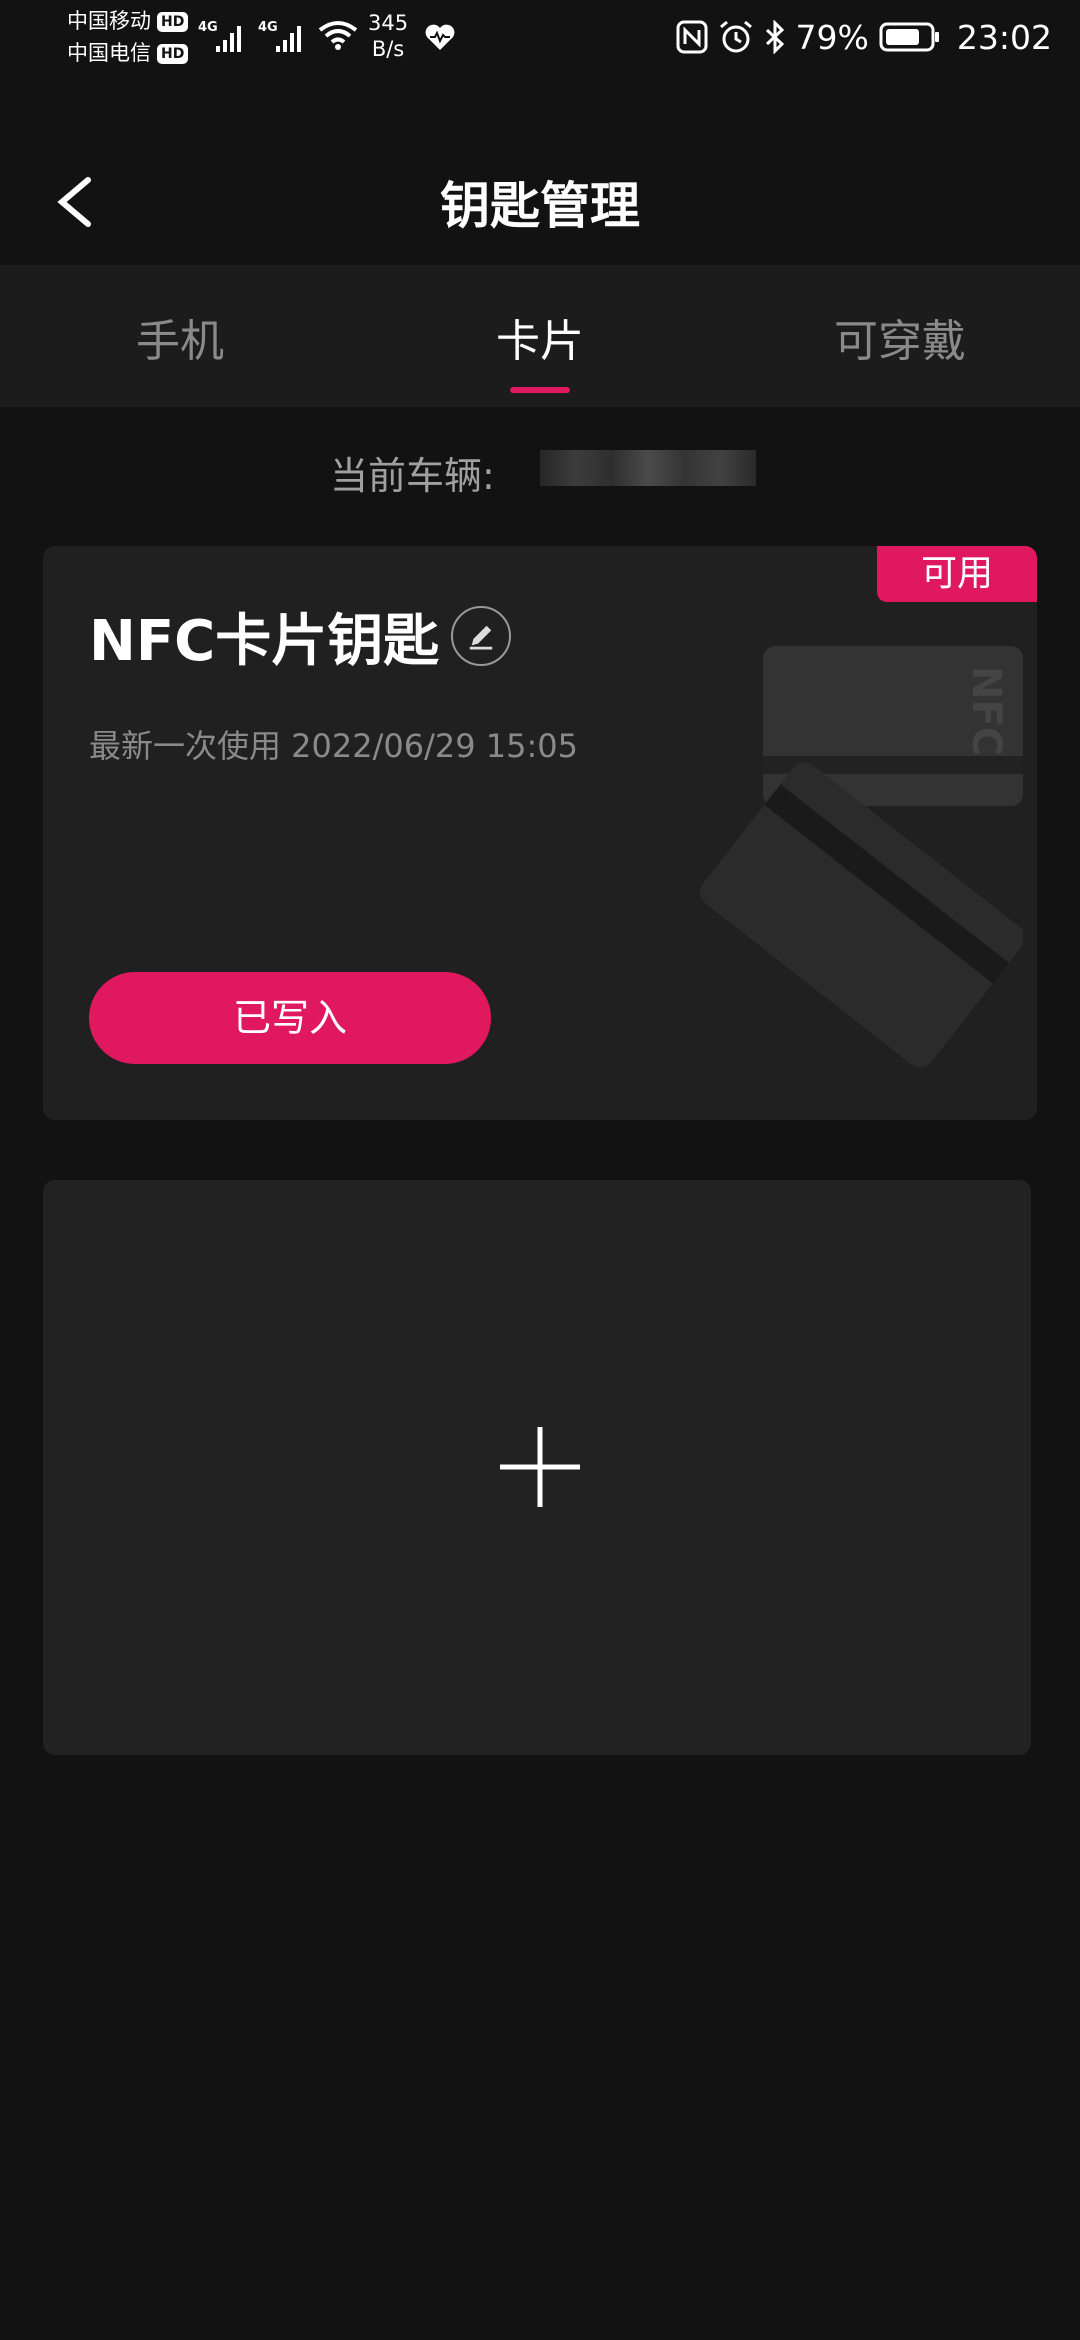 The width and height of the screenshot is (1080, 2340). What do you see at coordinates (208, 27) in the screenshot?
I see `network-type-1: 4G` at bounding box center [208, 27].